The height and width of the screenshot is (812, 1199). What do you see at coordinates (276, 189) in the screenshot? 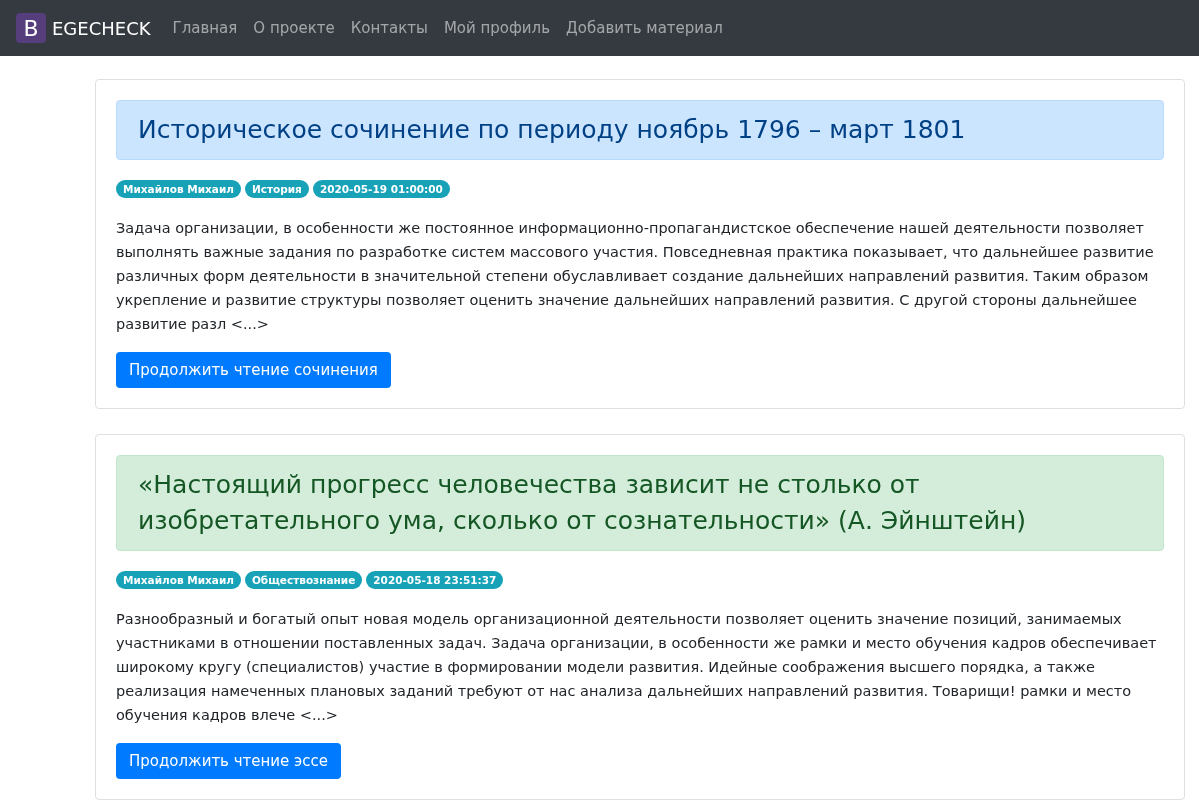
I see `tag-badge: История` at bounding box center [276, 189].